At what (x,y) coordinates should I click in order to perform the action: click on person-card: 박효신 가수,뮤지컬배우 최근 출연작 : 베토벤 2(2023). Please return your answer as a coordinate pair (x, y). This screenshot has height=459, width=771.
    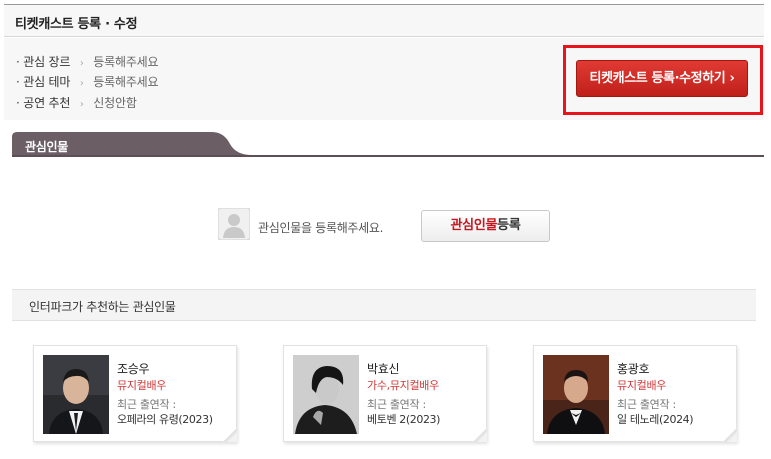
    Looking at the image, I should click on (385, 393).